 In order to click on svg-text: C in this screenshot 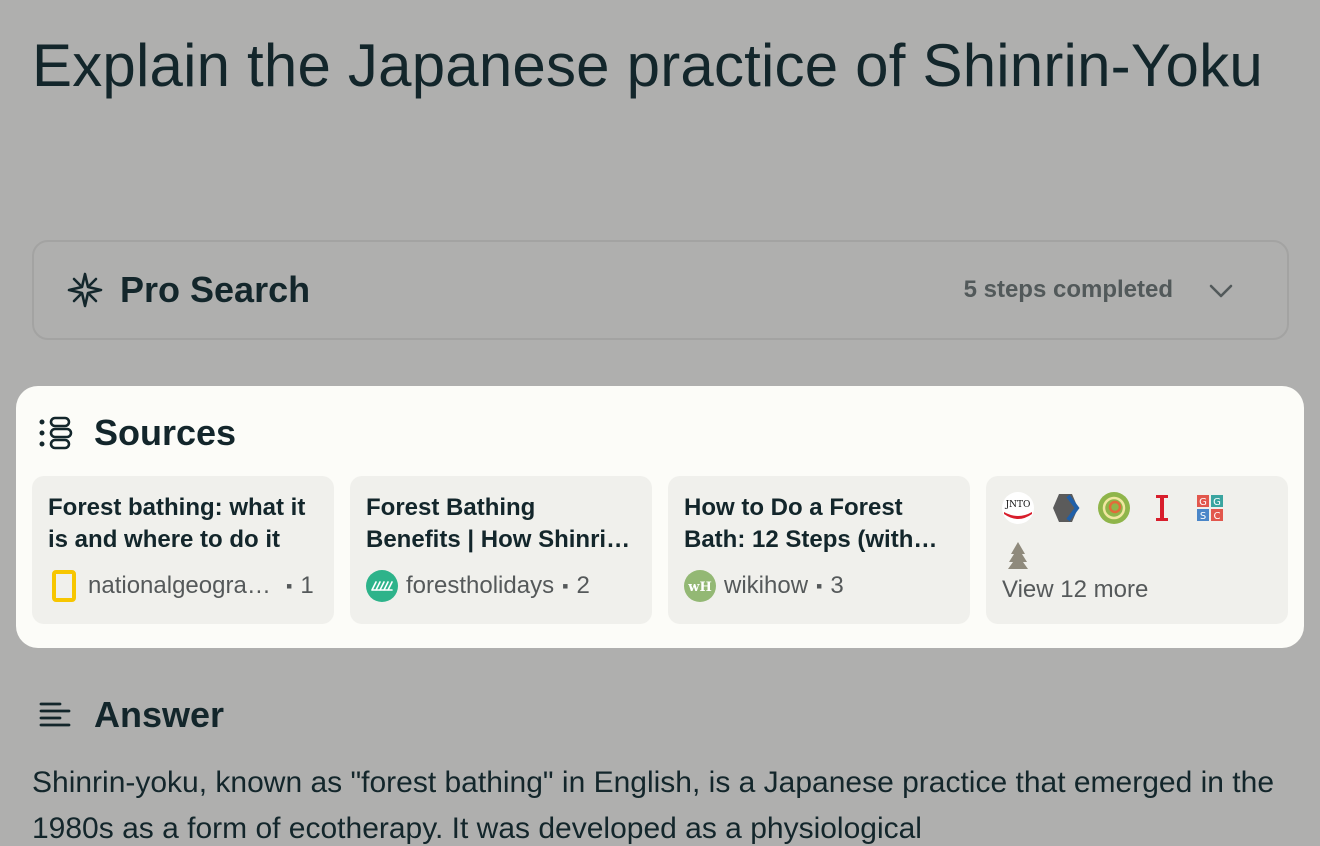, I will do `click(1217, 516)`.